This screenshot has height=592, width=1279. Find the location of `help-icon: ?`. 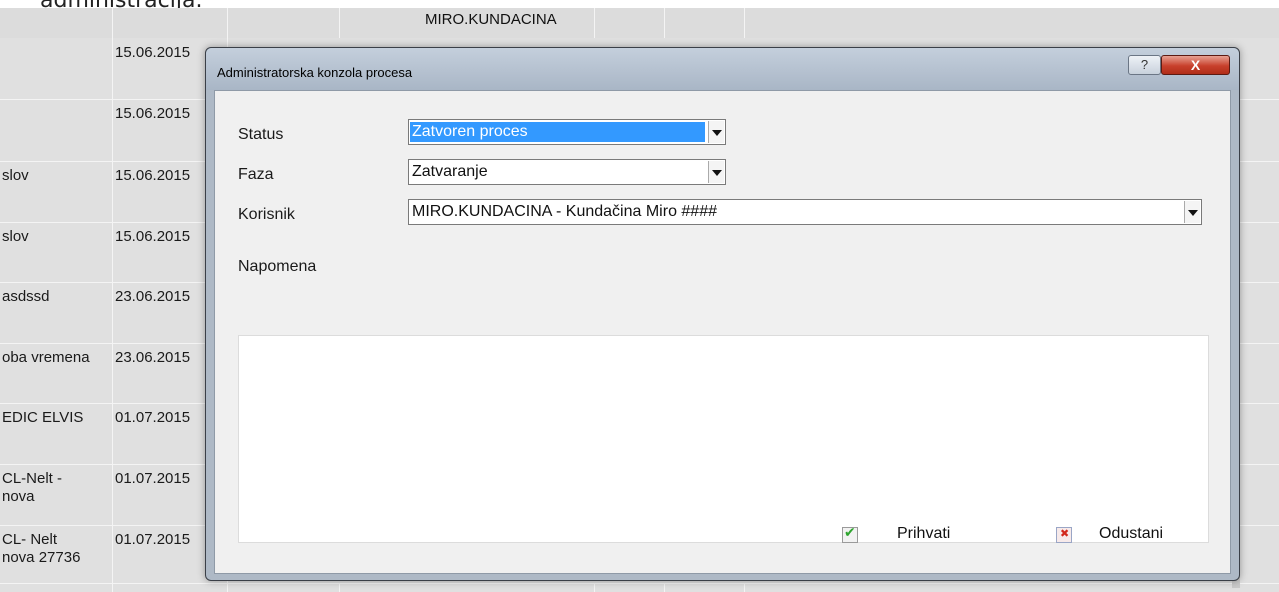

help-icon: ? is located at coordinates (1144, 64).